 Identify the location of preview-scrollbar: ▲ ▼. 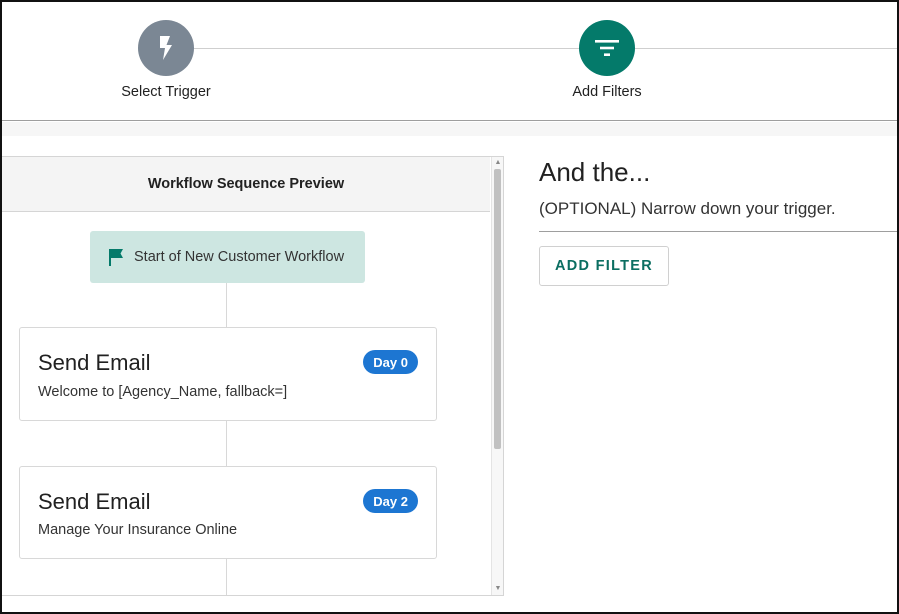
(497, 376).